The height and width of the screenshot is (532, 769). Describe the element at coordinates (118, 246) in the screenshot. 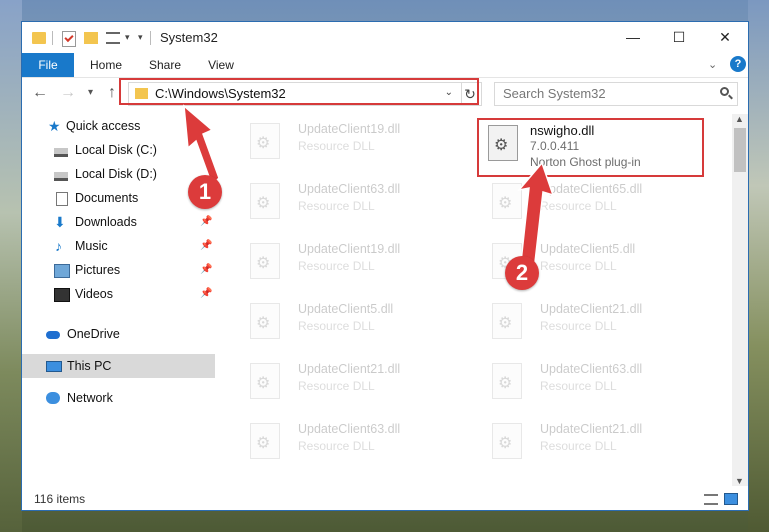

I see `sidebar-item-music: ♪ Music 📌` at that location.